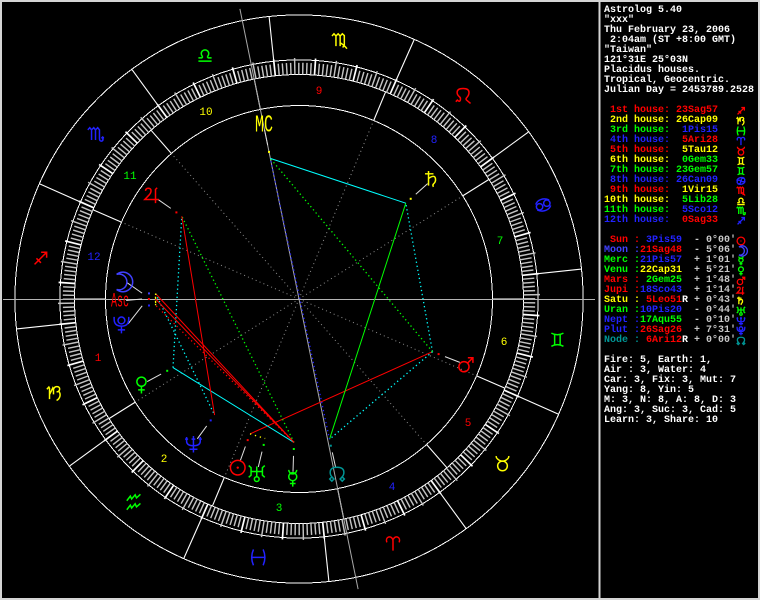  Describe the element at coordinates (392, 488) in the screenshot. I see `svg-text: 4` at that location.